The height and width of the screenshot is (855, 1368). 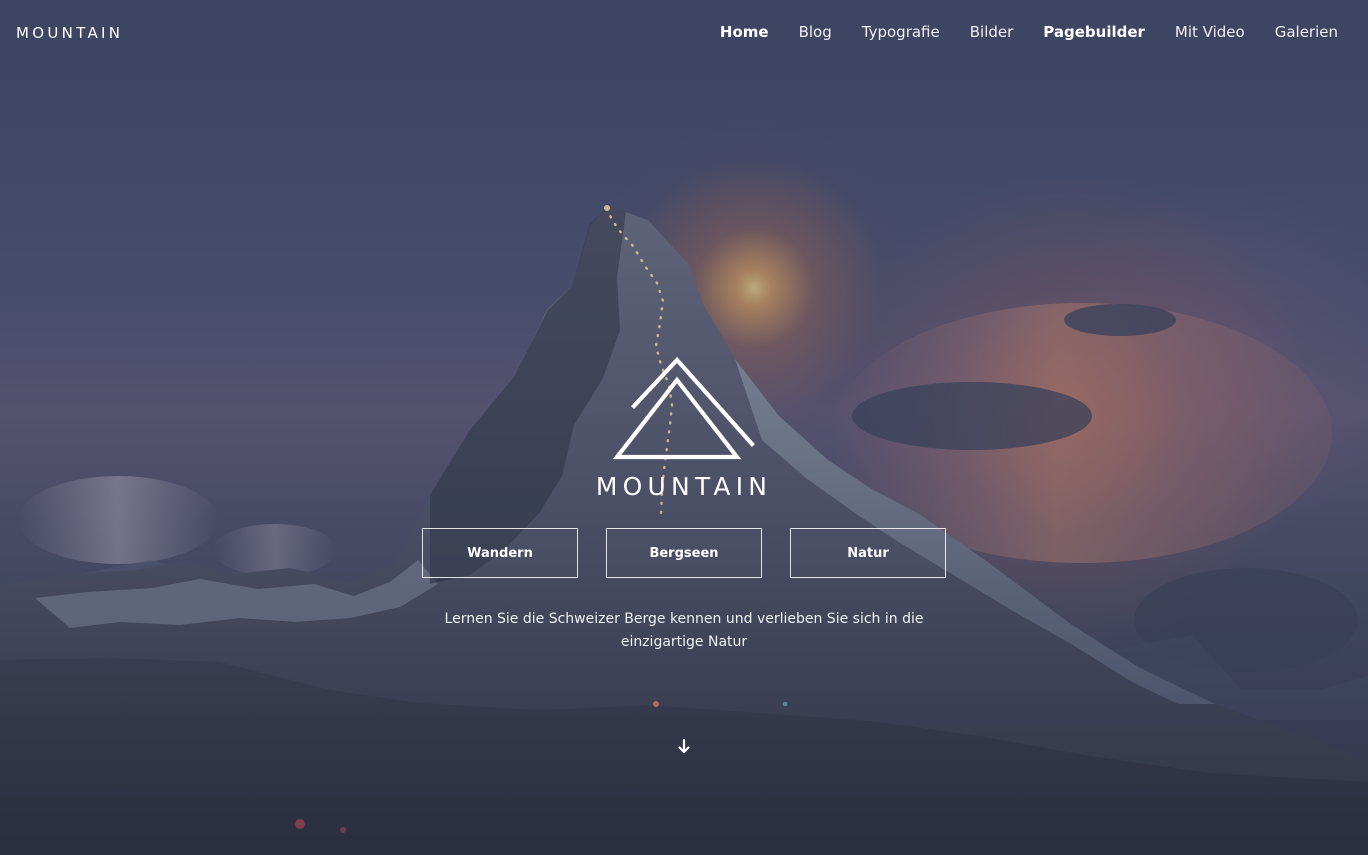 What do you see at coordinates (992, 32) in the screenshot?
I see `nav-bilder: Bilder` at bounding box center [992, 32].